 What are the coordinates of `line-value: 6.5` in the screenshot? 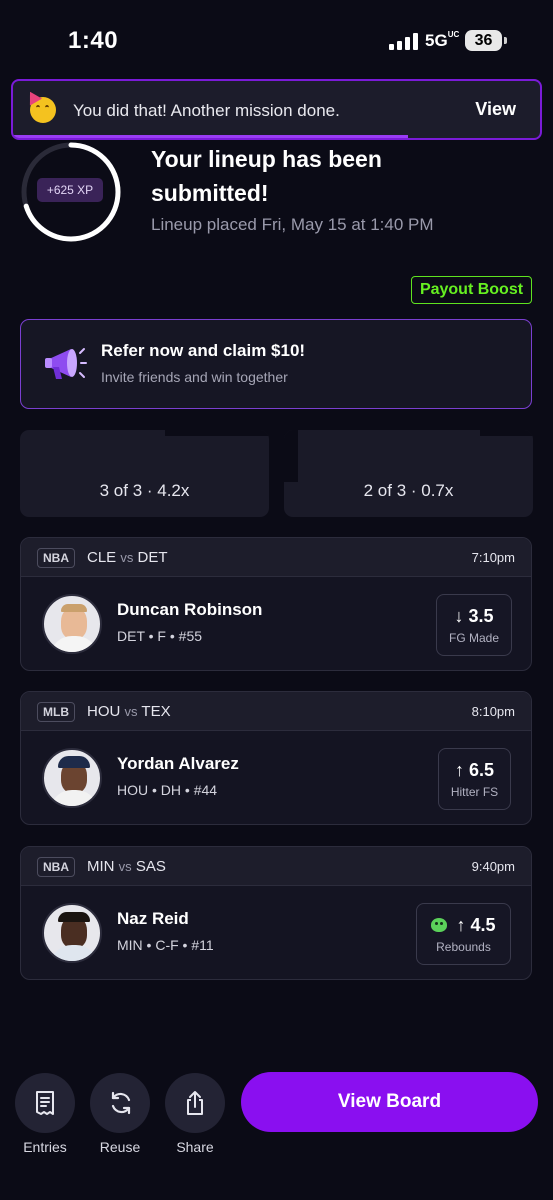 It's located at (481, 770).